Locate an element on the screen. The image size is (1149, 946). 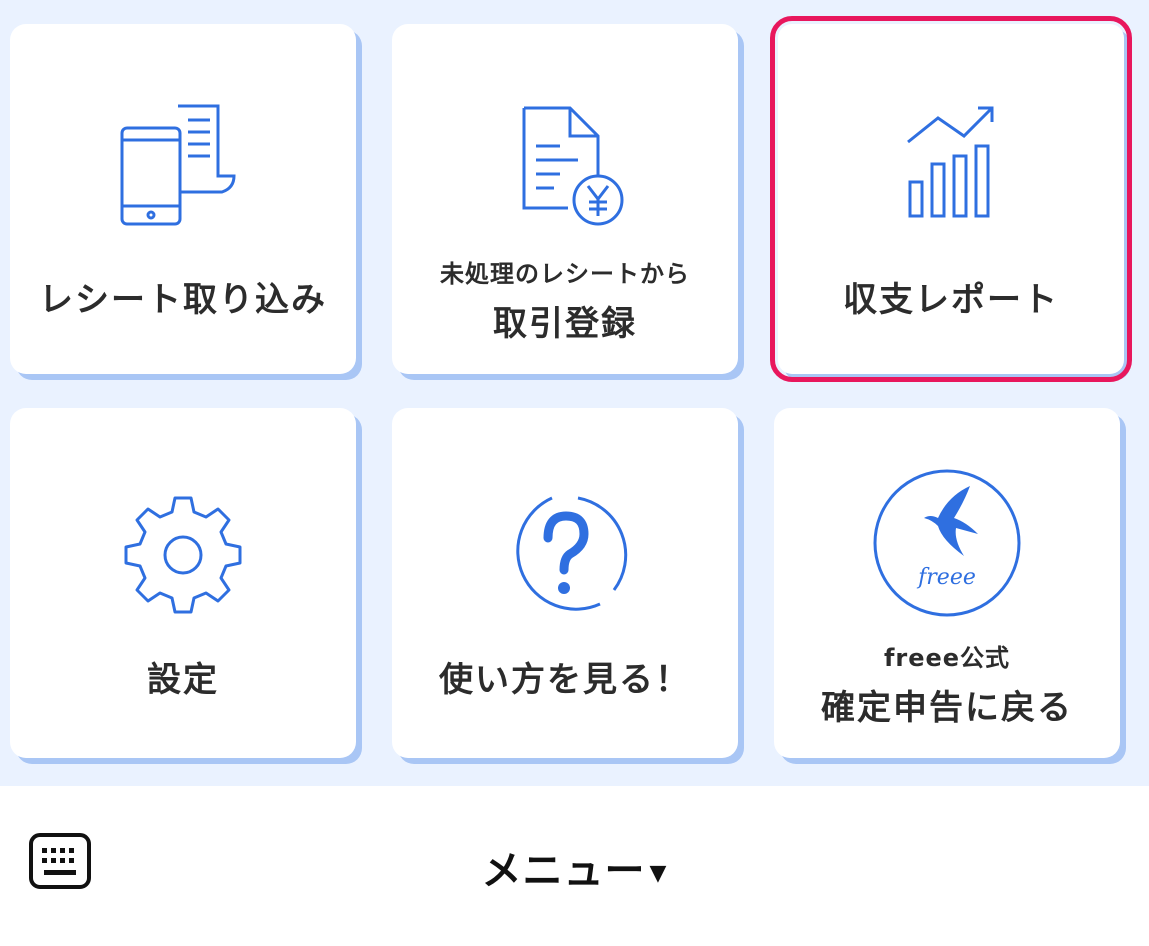
tile-label-bottom: 確定申告に戻る is located at coordinates (947, 708).